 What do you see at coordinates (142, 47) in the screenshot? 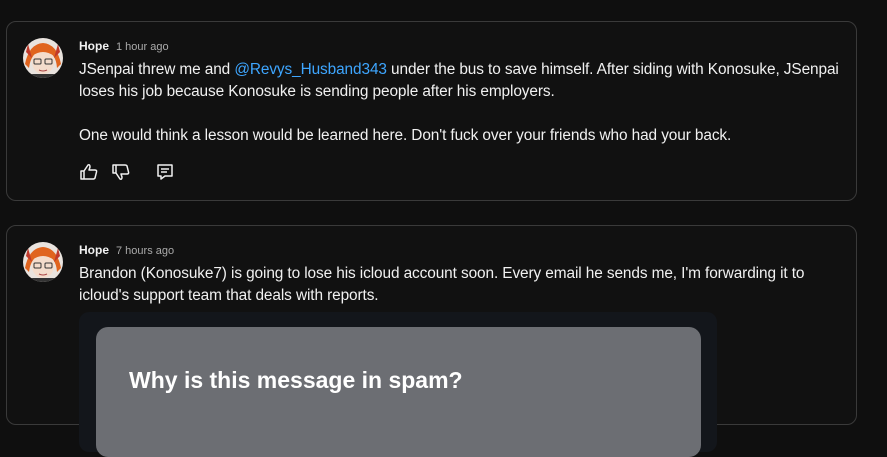
I see `comment-timestamp: 1 hour ago` at bounding box center [142, 47].